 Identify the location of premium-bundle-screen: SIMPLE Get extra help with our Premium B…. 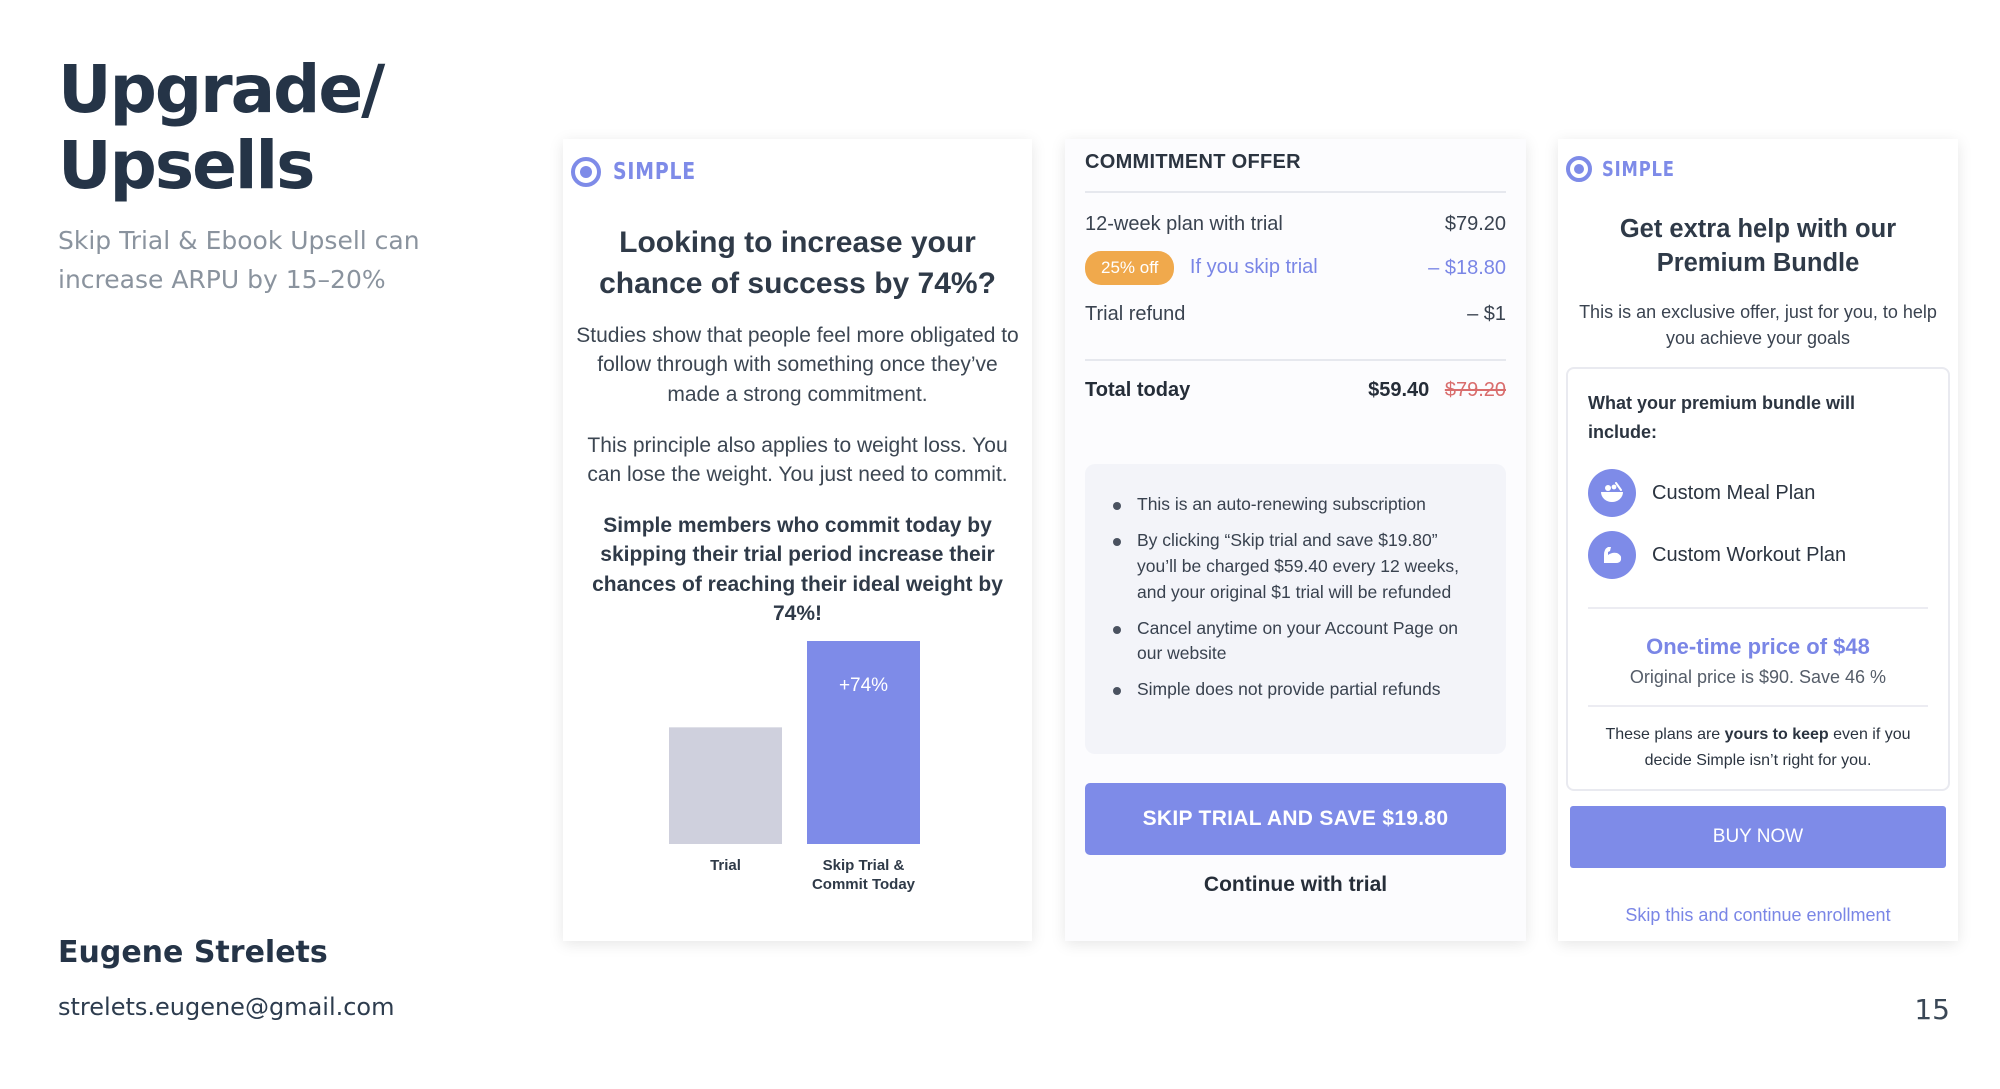
(1758, 540).